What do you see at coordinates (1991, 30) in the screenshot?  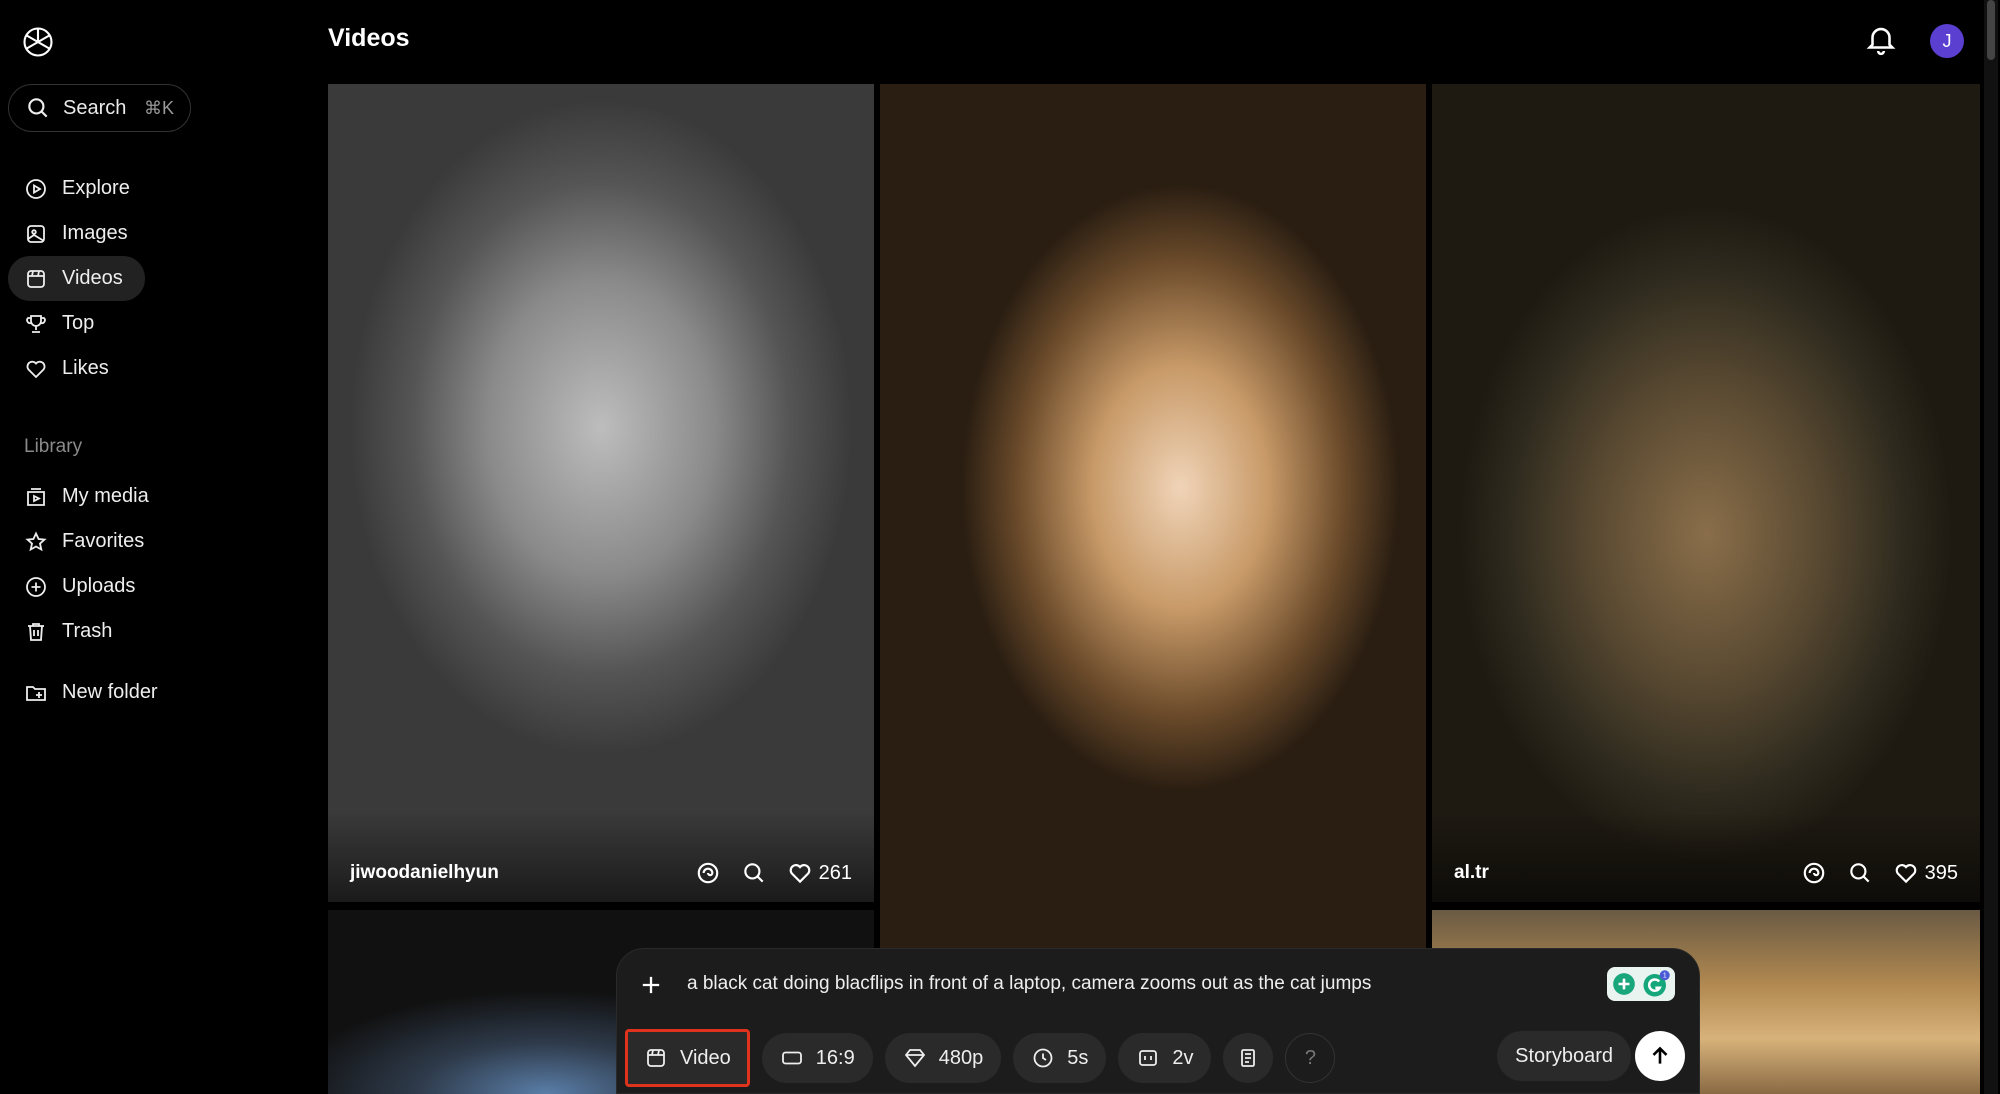 I see `scrollbar-thumb` at bounding box center [1991, 30].